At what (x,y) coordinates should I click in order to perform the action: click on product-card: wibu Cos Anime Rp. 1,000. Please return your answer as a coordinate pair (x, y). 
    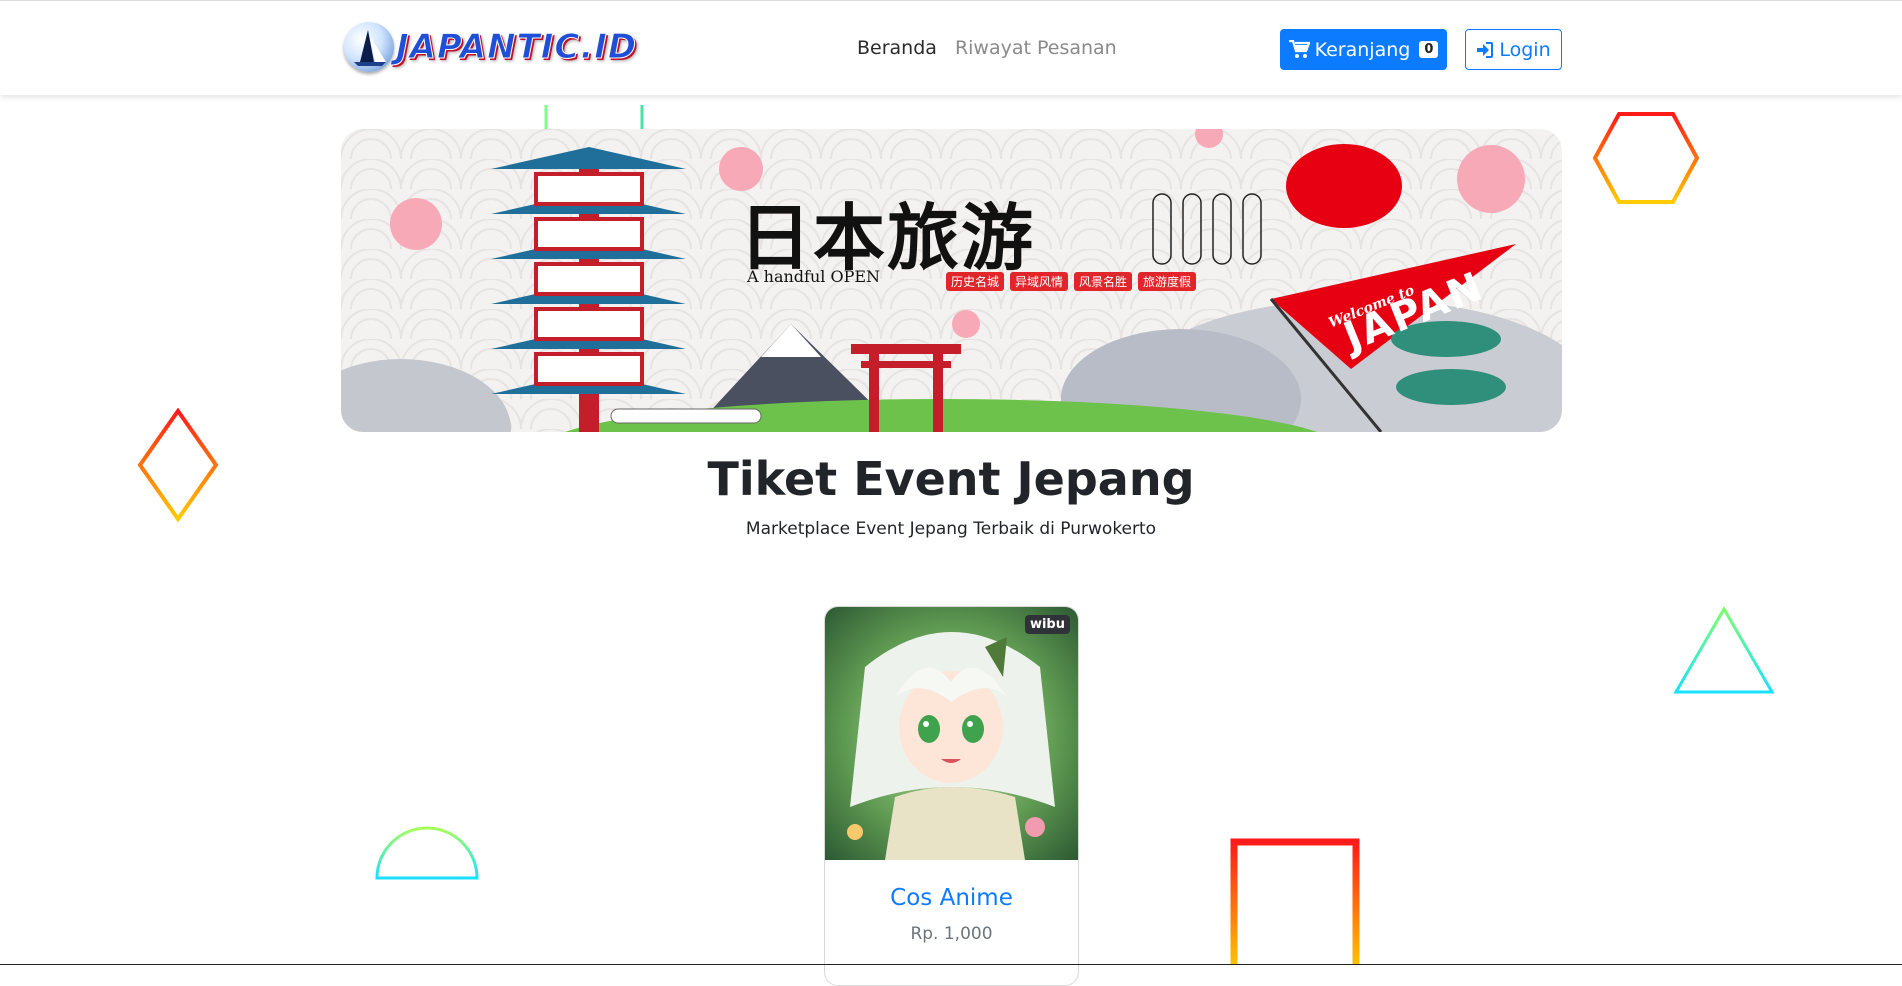
    Looking at the image, I should click on (951, 796).